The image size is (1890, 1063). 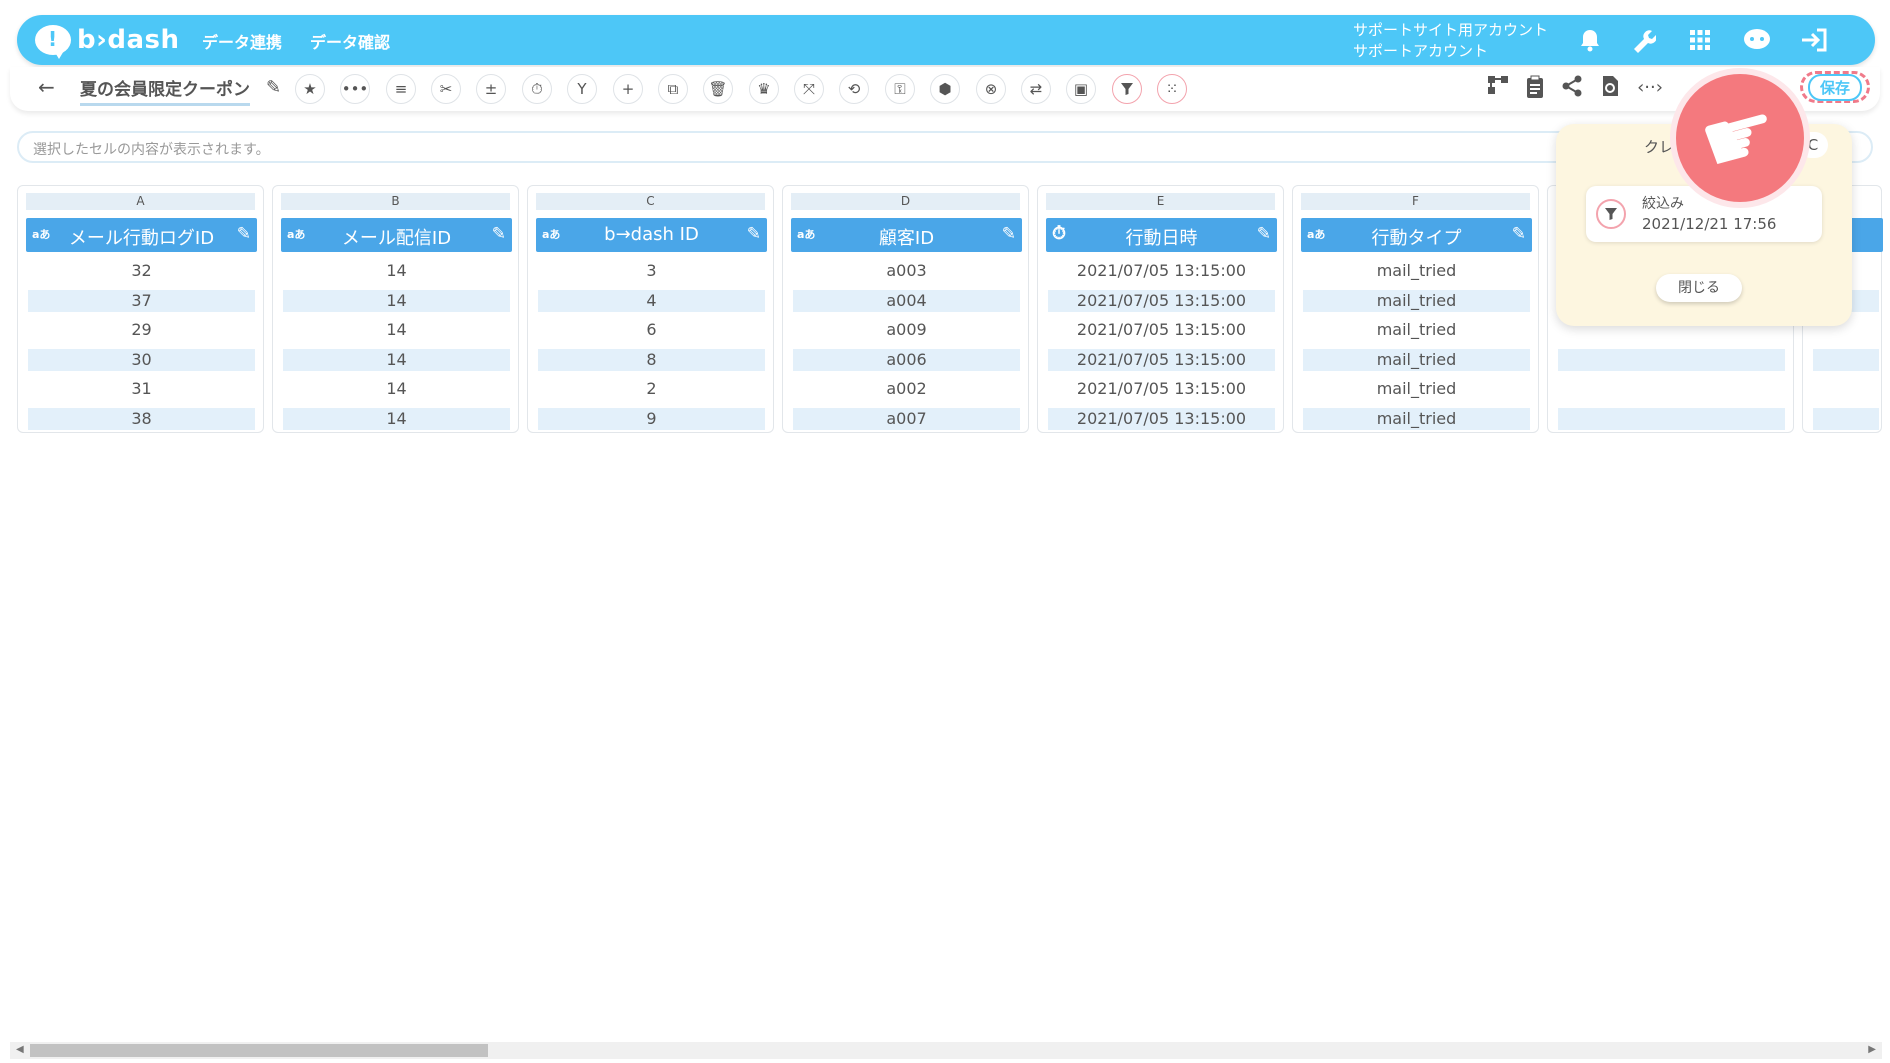 I want to click on share-icon, so click(x=1572, y=89).